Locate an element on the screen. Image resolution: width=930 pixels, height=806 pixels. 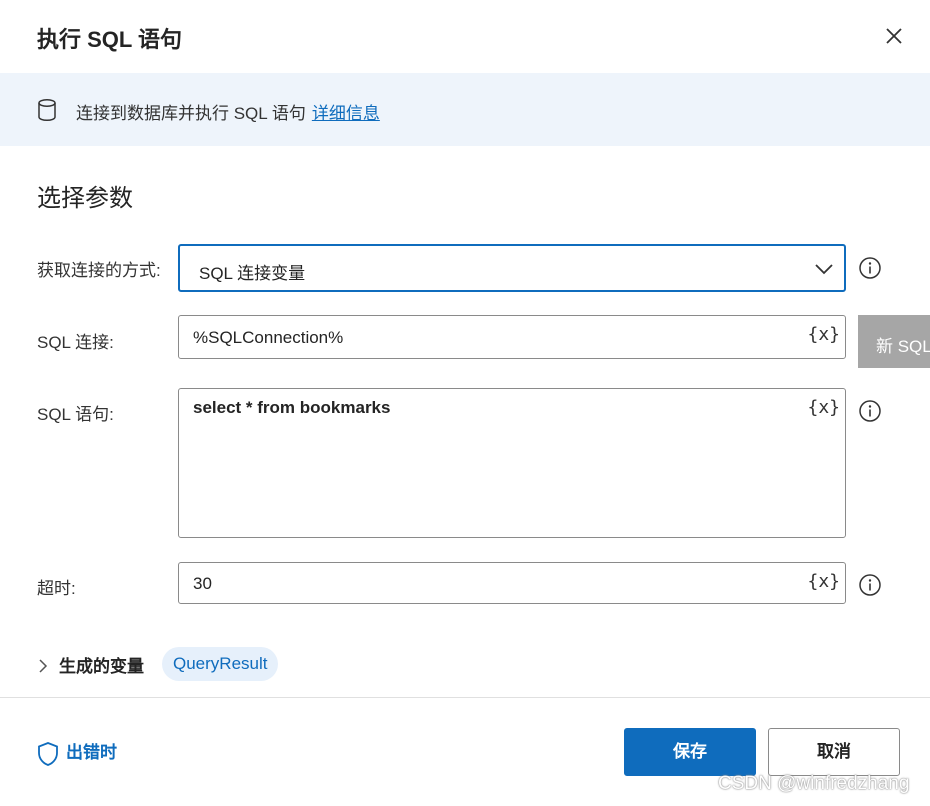
close-icon is located at coordinates (894, 36).